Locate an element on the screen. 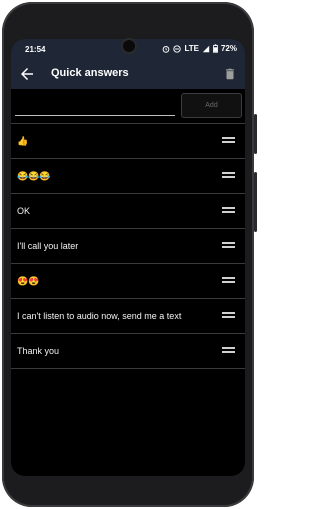 This screenshot has width=320, height=509. status-time: 21:54 is located at coordinates (35, 49).